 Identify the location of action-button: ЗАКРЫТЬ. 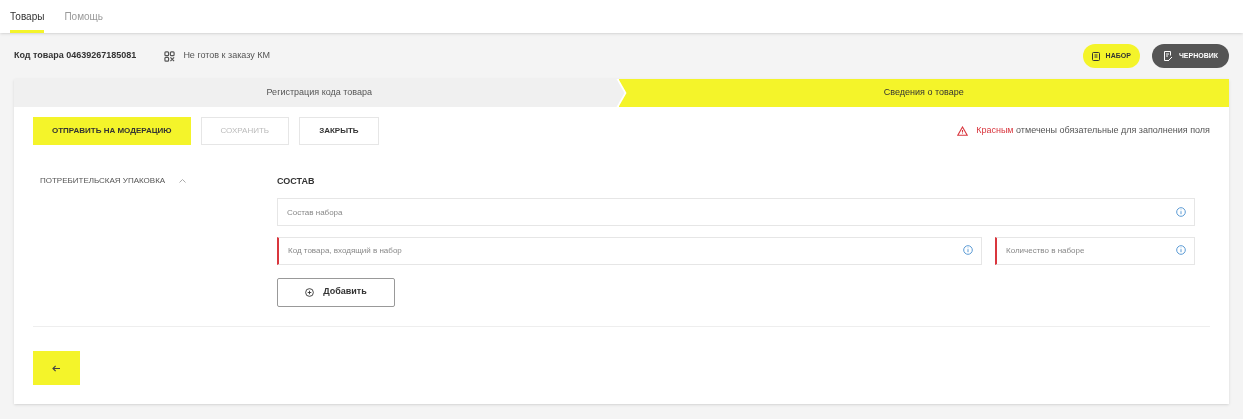
(339, 131).